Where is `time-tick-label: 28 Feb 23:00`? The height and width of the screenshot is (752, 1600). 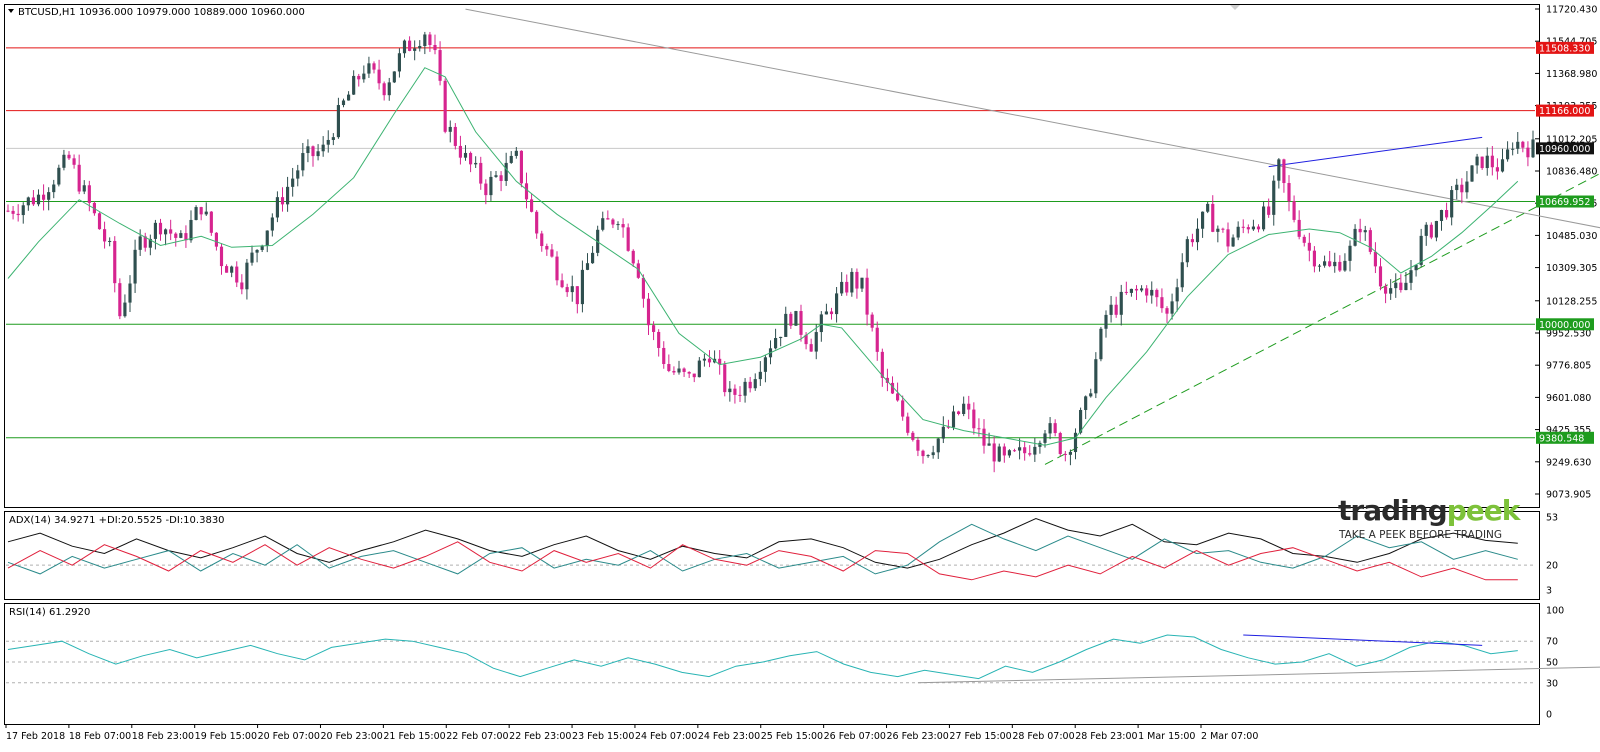
time-tick-label: 28 Feb 23:00 is located at coordinates (1106, 736).